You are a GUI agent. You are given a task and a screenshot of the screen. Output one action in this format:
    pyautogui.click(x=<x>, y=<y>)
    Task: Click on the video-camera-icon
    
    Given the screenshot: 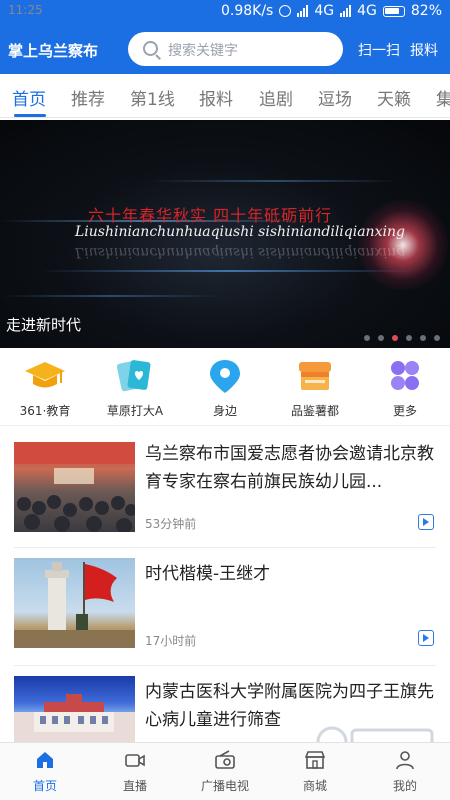 What is the action you would take?
    pyautogui.click(x=135, y=760)
    